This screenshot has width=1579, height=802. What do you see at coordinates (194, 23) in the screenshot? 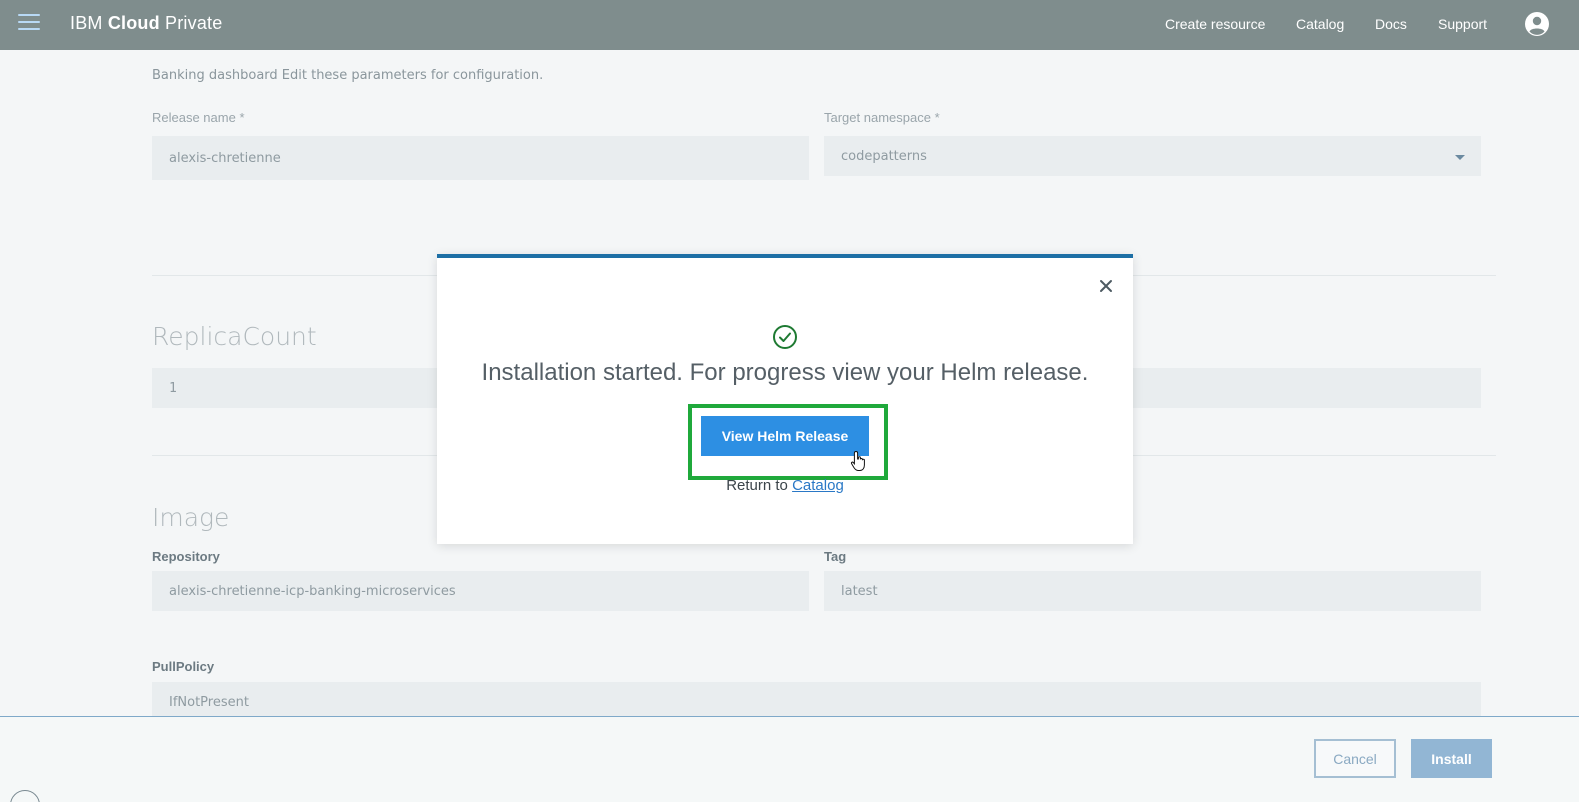
I see `brand-suffix: Private` at bounding box center [194, 23].